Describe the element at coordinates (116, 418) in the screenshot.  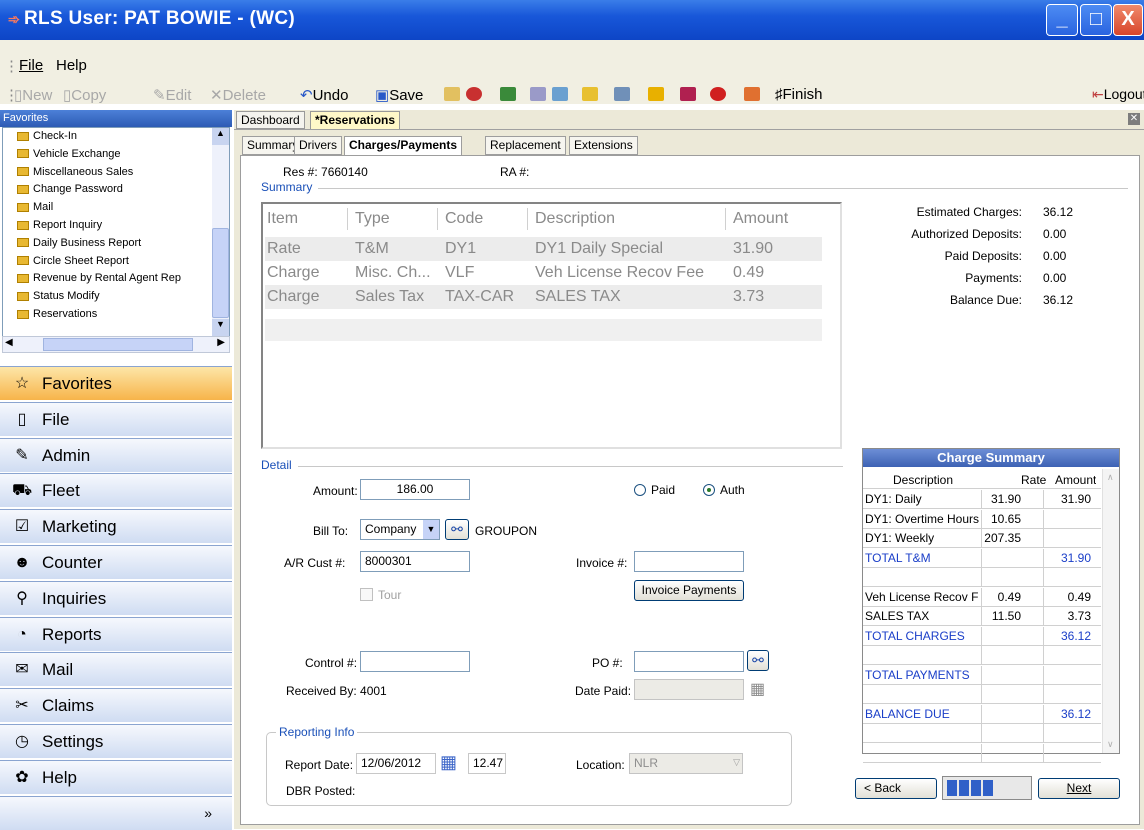
I see `nav-file: ▯ File` at that location.